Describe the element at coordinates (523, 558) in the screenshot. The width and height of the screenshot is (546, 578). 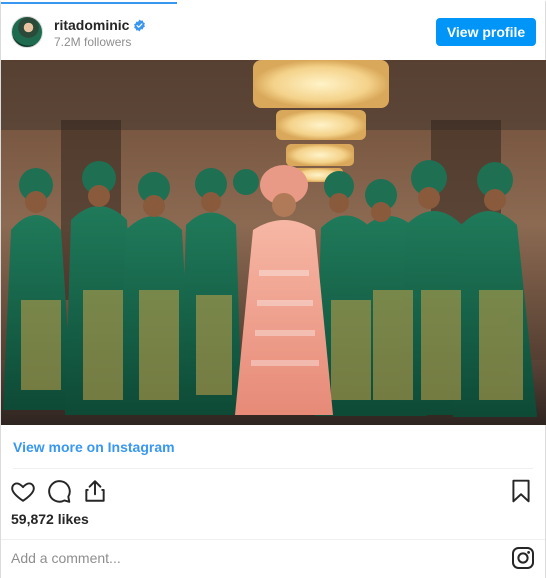
I see `instagram-icon` at that location.